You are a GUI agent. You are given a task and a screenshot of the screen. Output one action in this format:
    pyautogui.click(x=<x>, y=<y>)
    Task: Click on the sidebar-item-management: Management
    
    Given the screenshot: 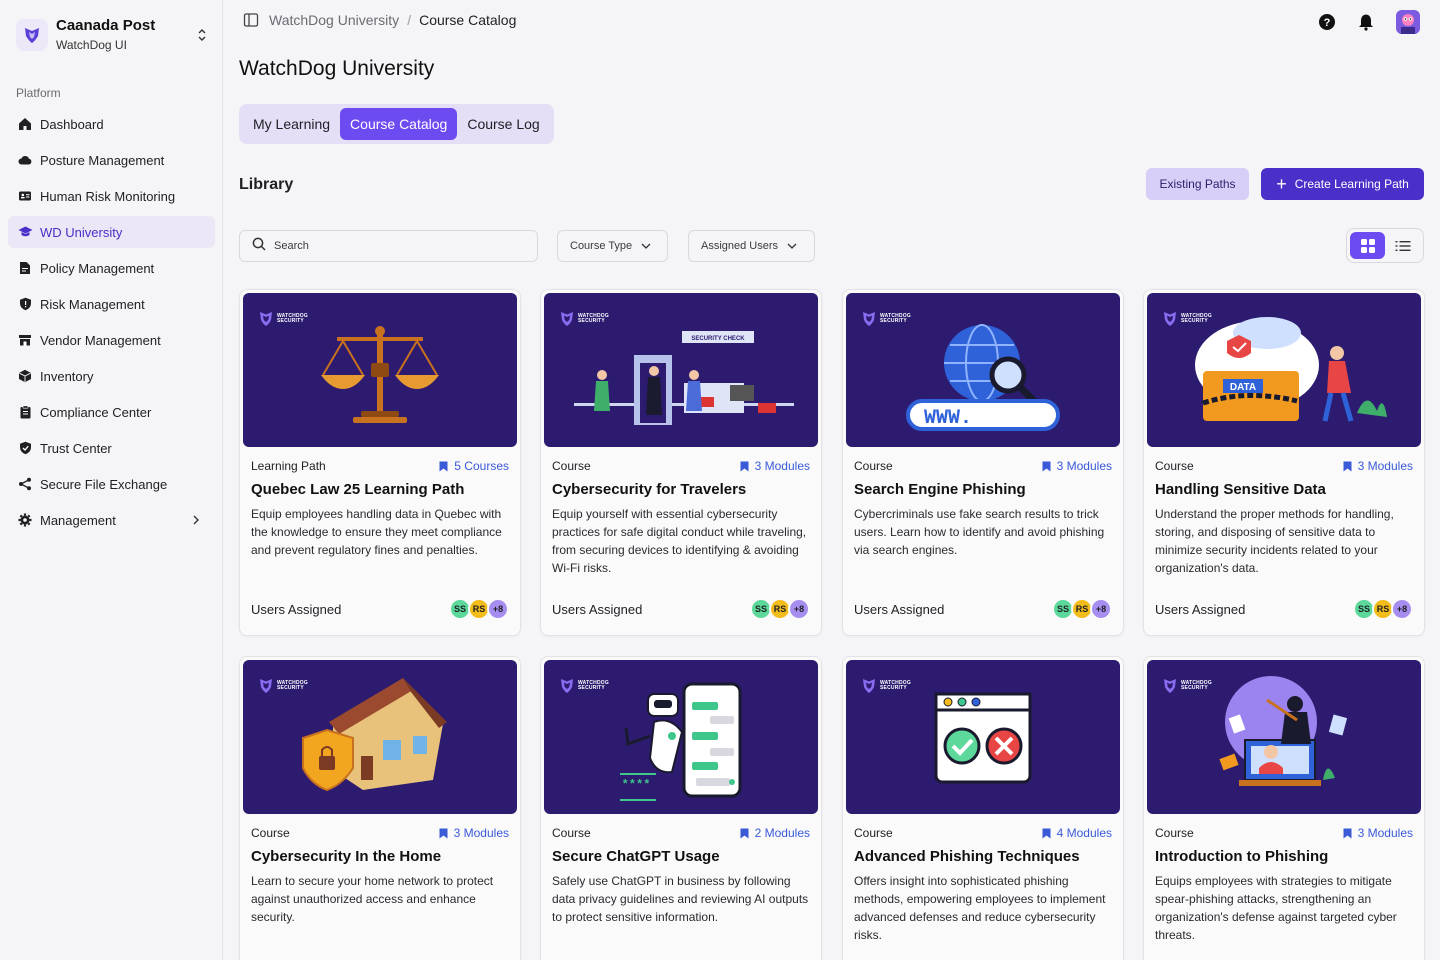 What is the action you would take?
    pyautogui.click(x=111, y=520)
    